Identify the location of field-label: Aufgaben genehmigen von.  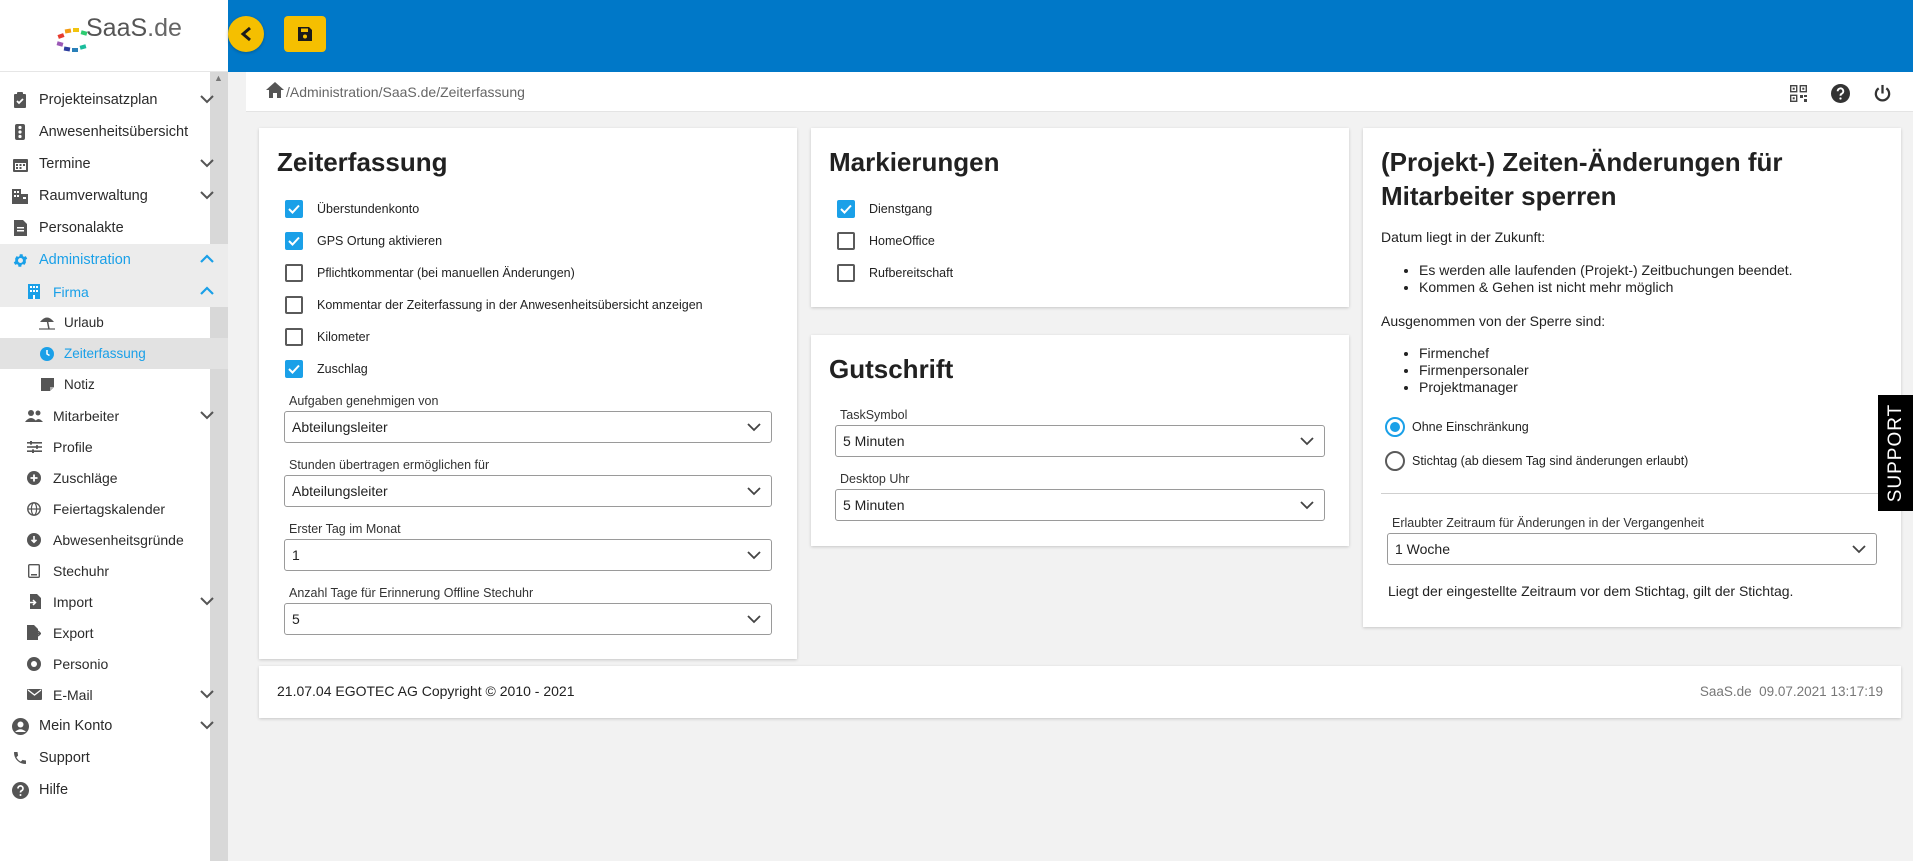
(364, 401).